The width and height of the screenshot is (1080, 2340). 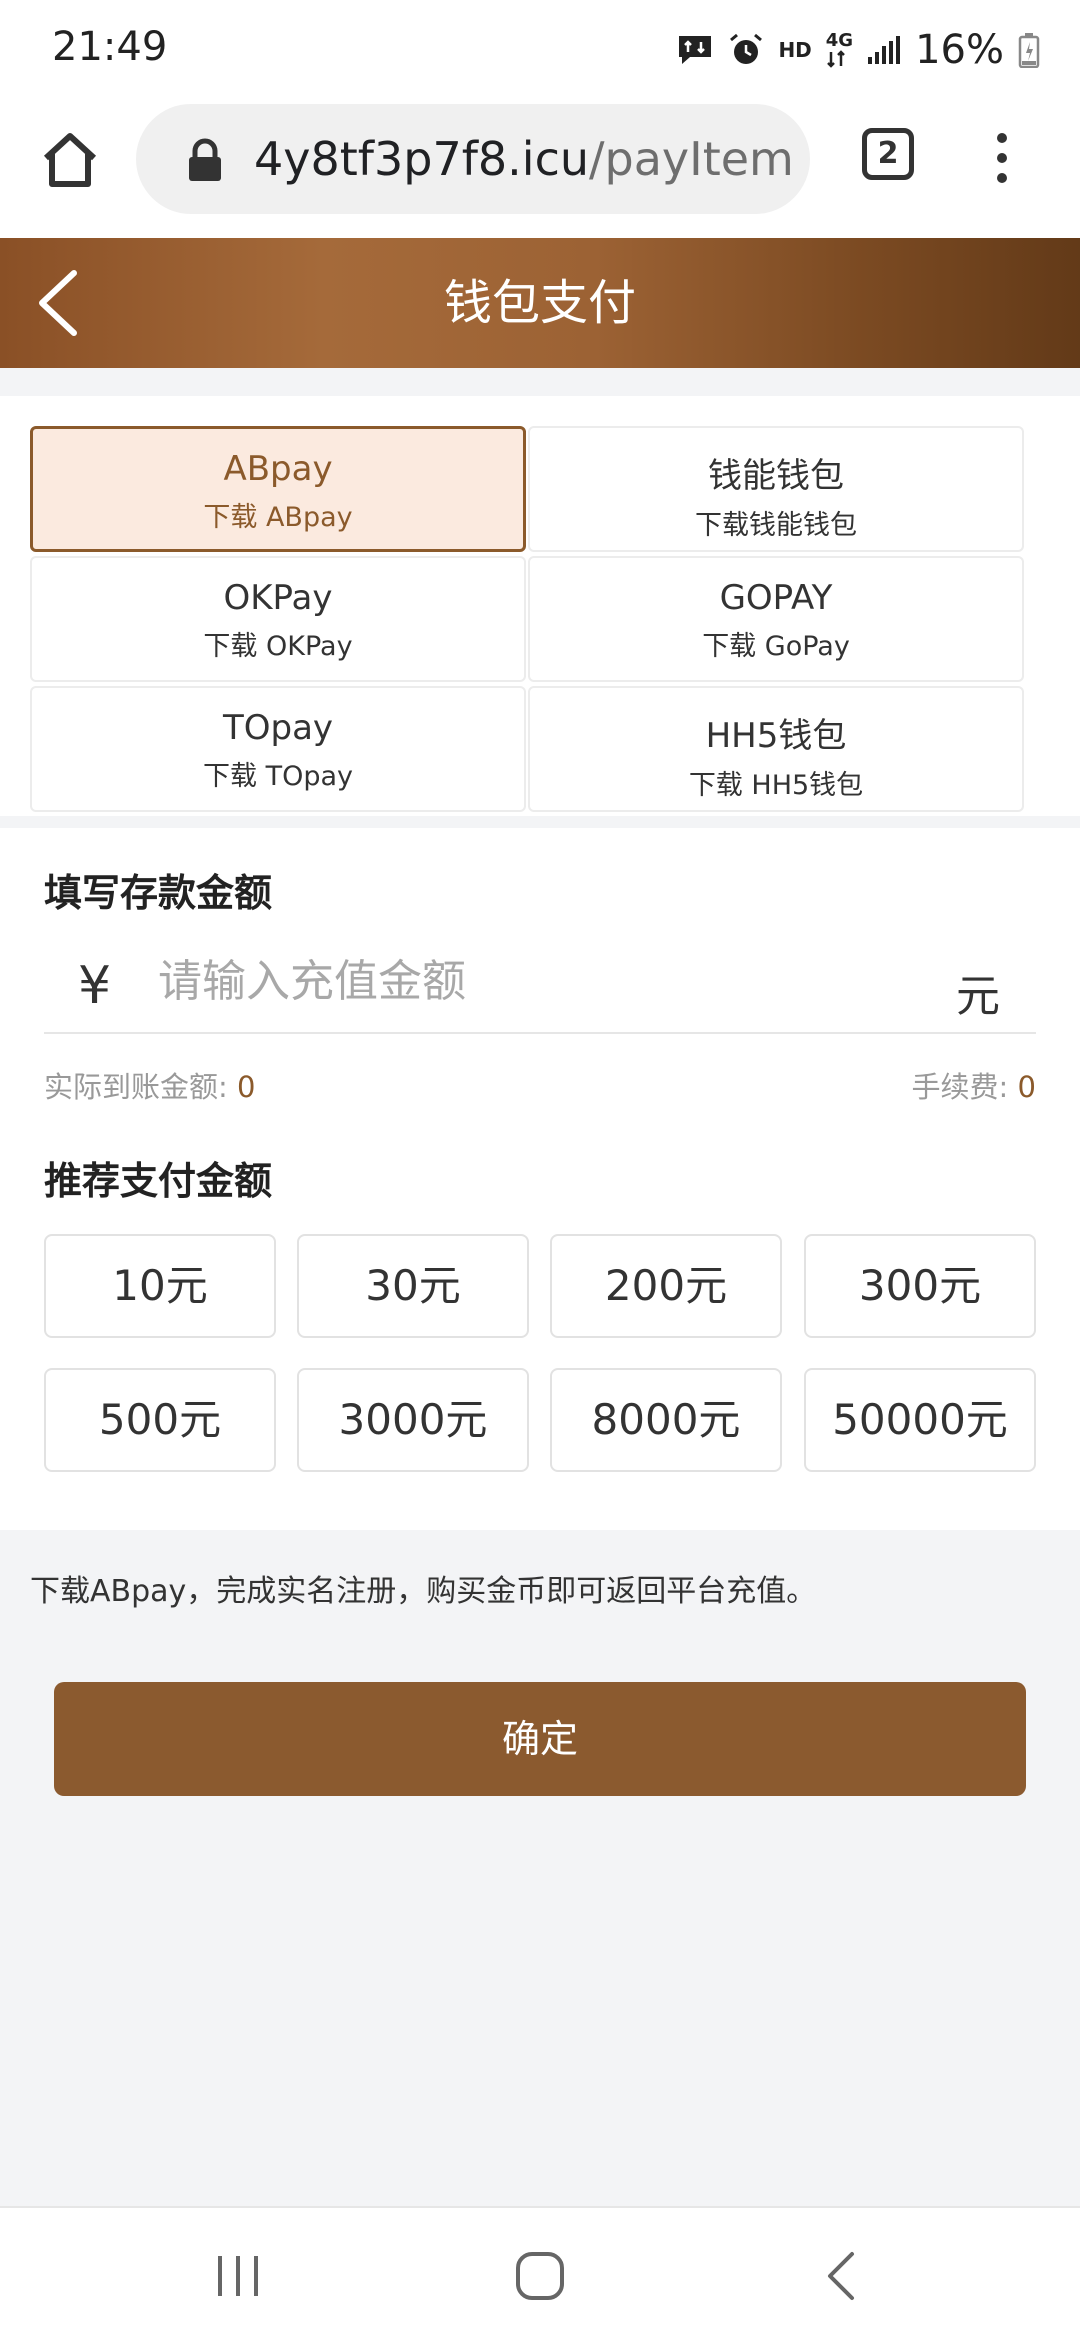 I want to click on status-icons: HD 4G 16%, so click(x=858, y=50).